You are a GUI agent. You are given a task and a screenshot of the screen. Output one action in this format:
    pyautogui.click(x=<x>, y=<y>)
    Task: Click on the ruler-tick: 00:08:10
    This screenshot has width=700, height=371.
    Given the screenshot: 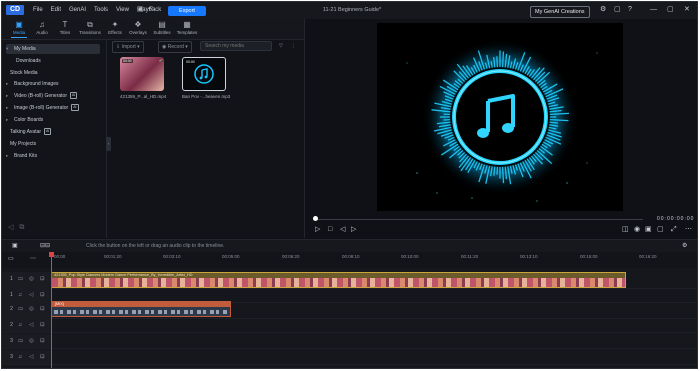 What is the action you would take?
    pyautogui.click(x=351, y=256)
    